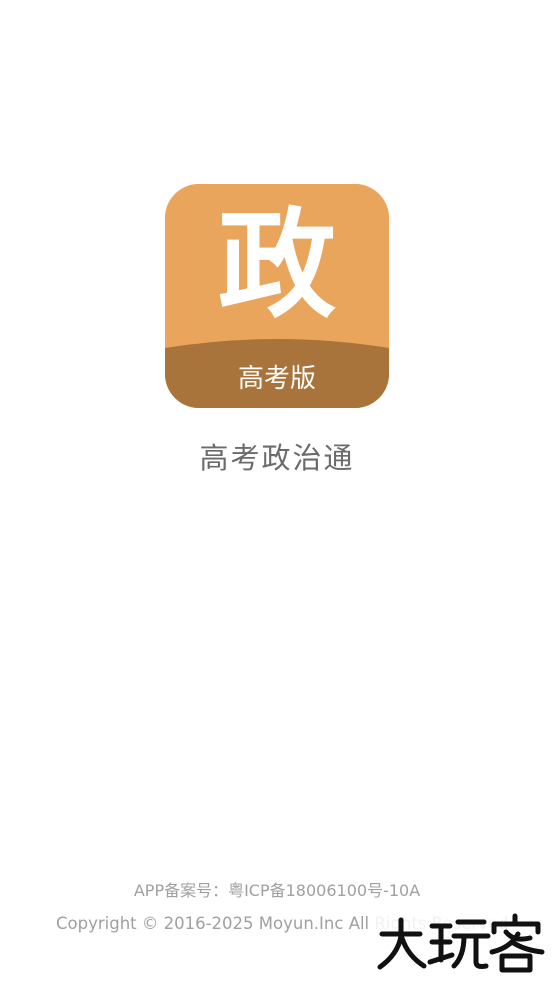 The height and width of the screenshot is (984, 554). What do you see at coordinates (276, 379) in the screenshot?
I see `logo-edition-label: 高考版` at bounding box center [276, 379].